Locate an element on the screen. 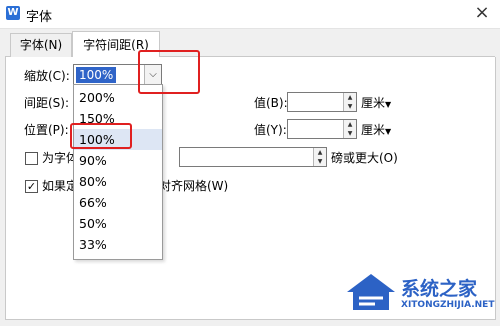 Image resolution: width=500 pixels, height=326 pixels. highlight-box-100-option is located at coordinates (101, 136).